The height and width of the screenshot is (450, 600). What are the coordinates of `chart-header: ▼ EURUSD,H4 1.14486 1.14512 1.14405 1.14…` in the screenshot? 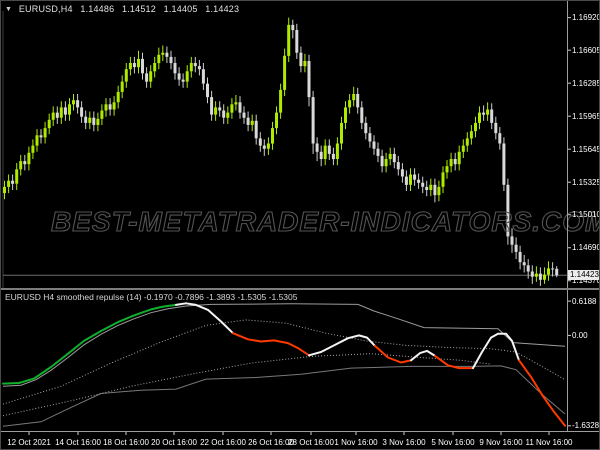 It's located at (124, 9).